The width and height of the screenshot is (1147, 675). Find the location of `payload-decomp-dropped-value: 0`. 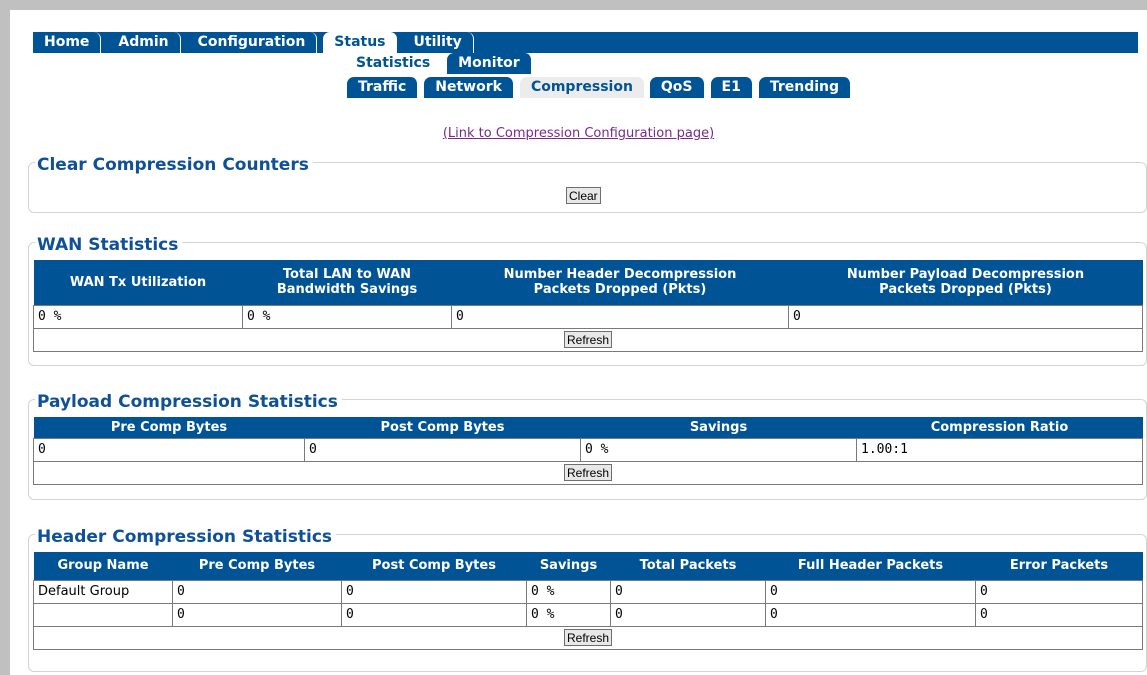

payload-decomp-dropped-value: 0 is located at coordinates (965, 316).